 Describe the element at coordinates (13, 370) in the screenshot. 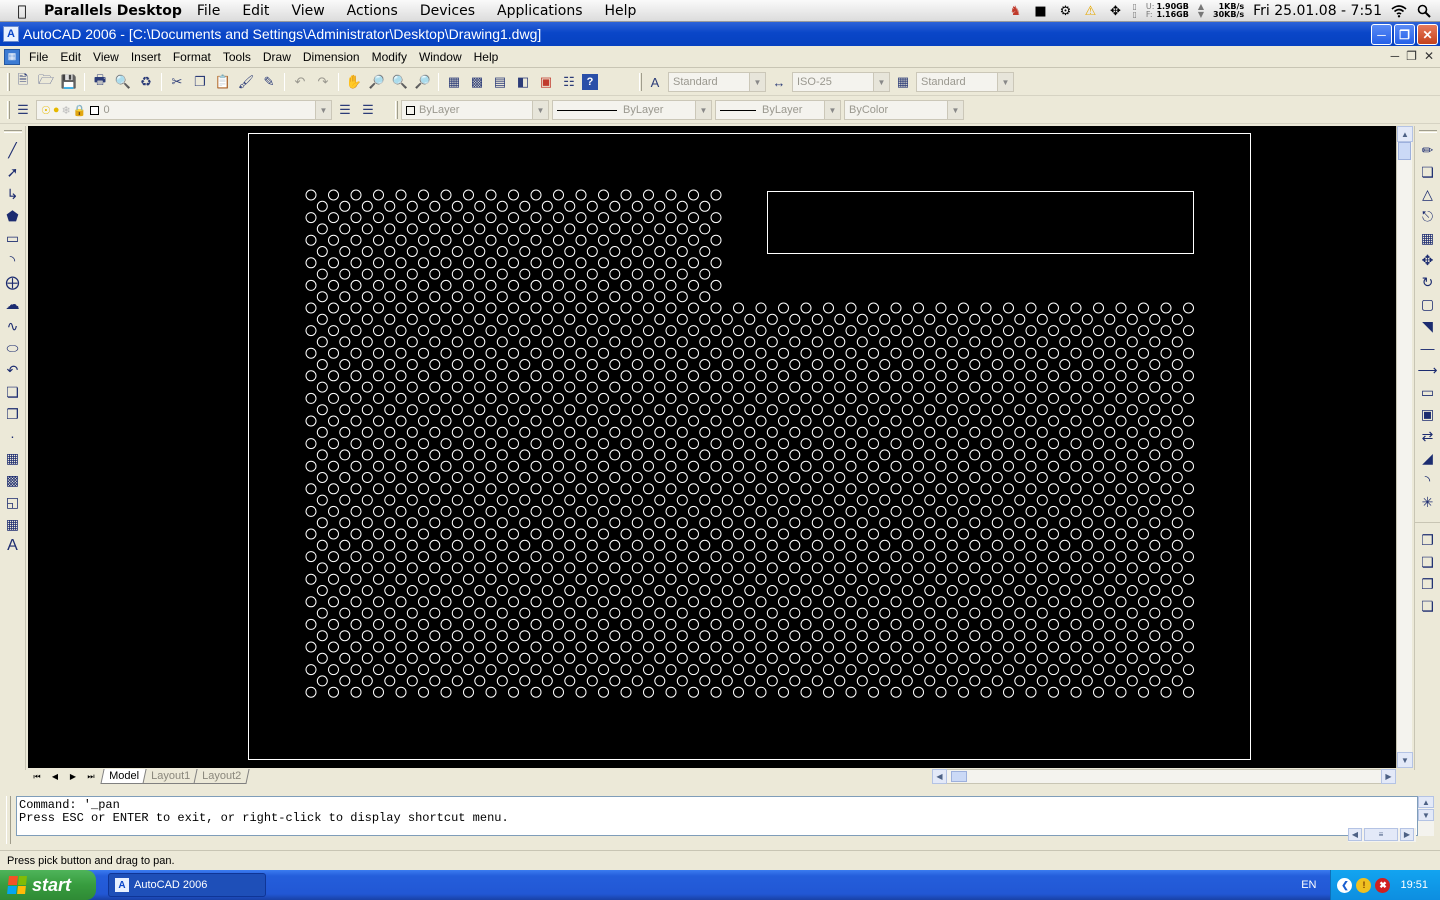

I see `ellipse-arc-icon: ↶` at that location.